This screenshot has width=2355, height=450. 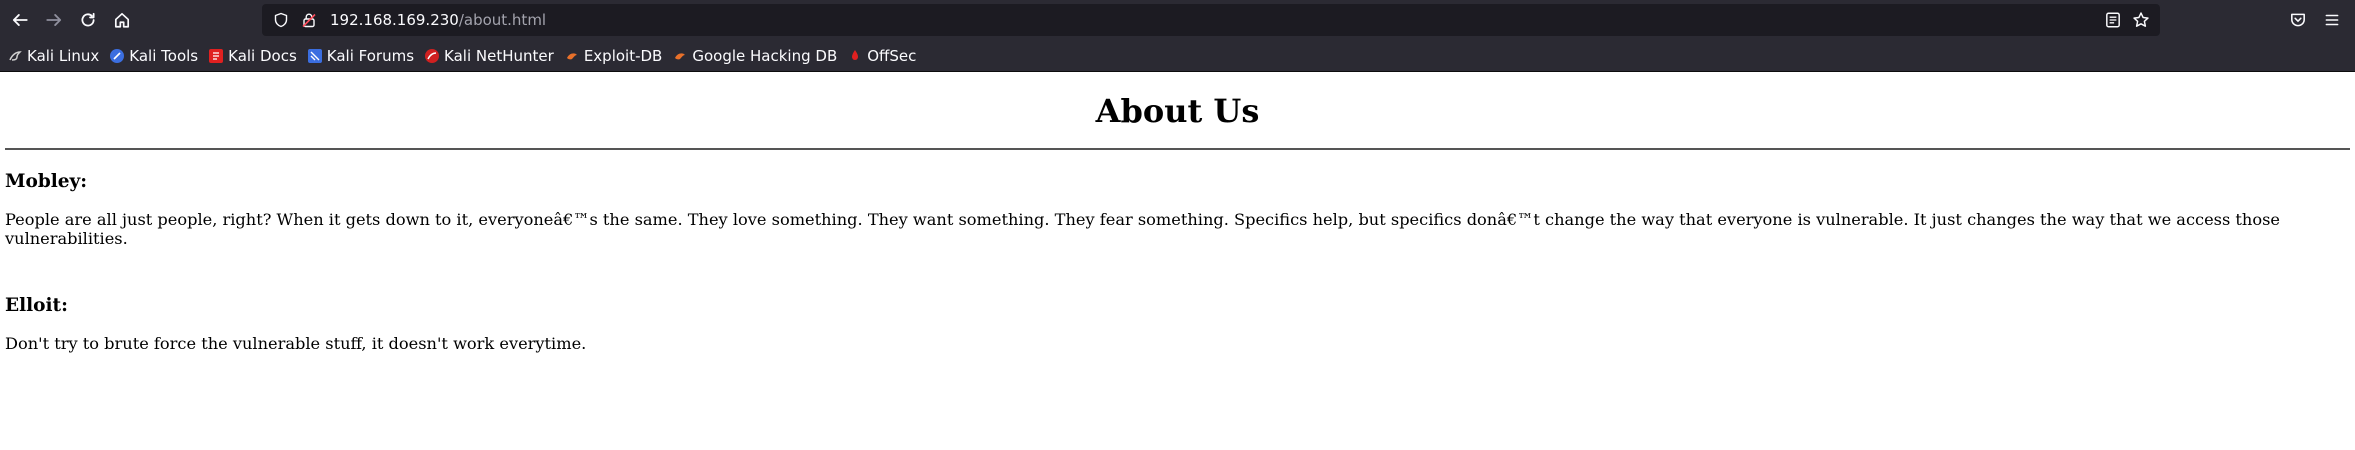 What do you see at coordinates (2113, 20) in the screenshot?
I see `reader-view-icon` at bounding box center [2113, 20].